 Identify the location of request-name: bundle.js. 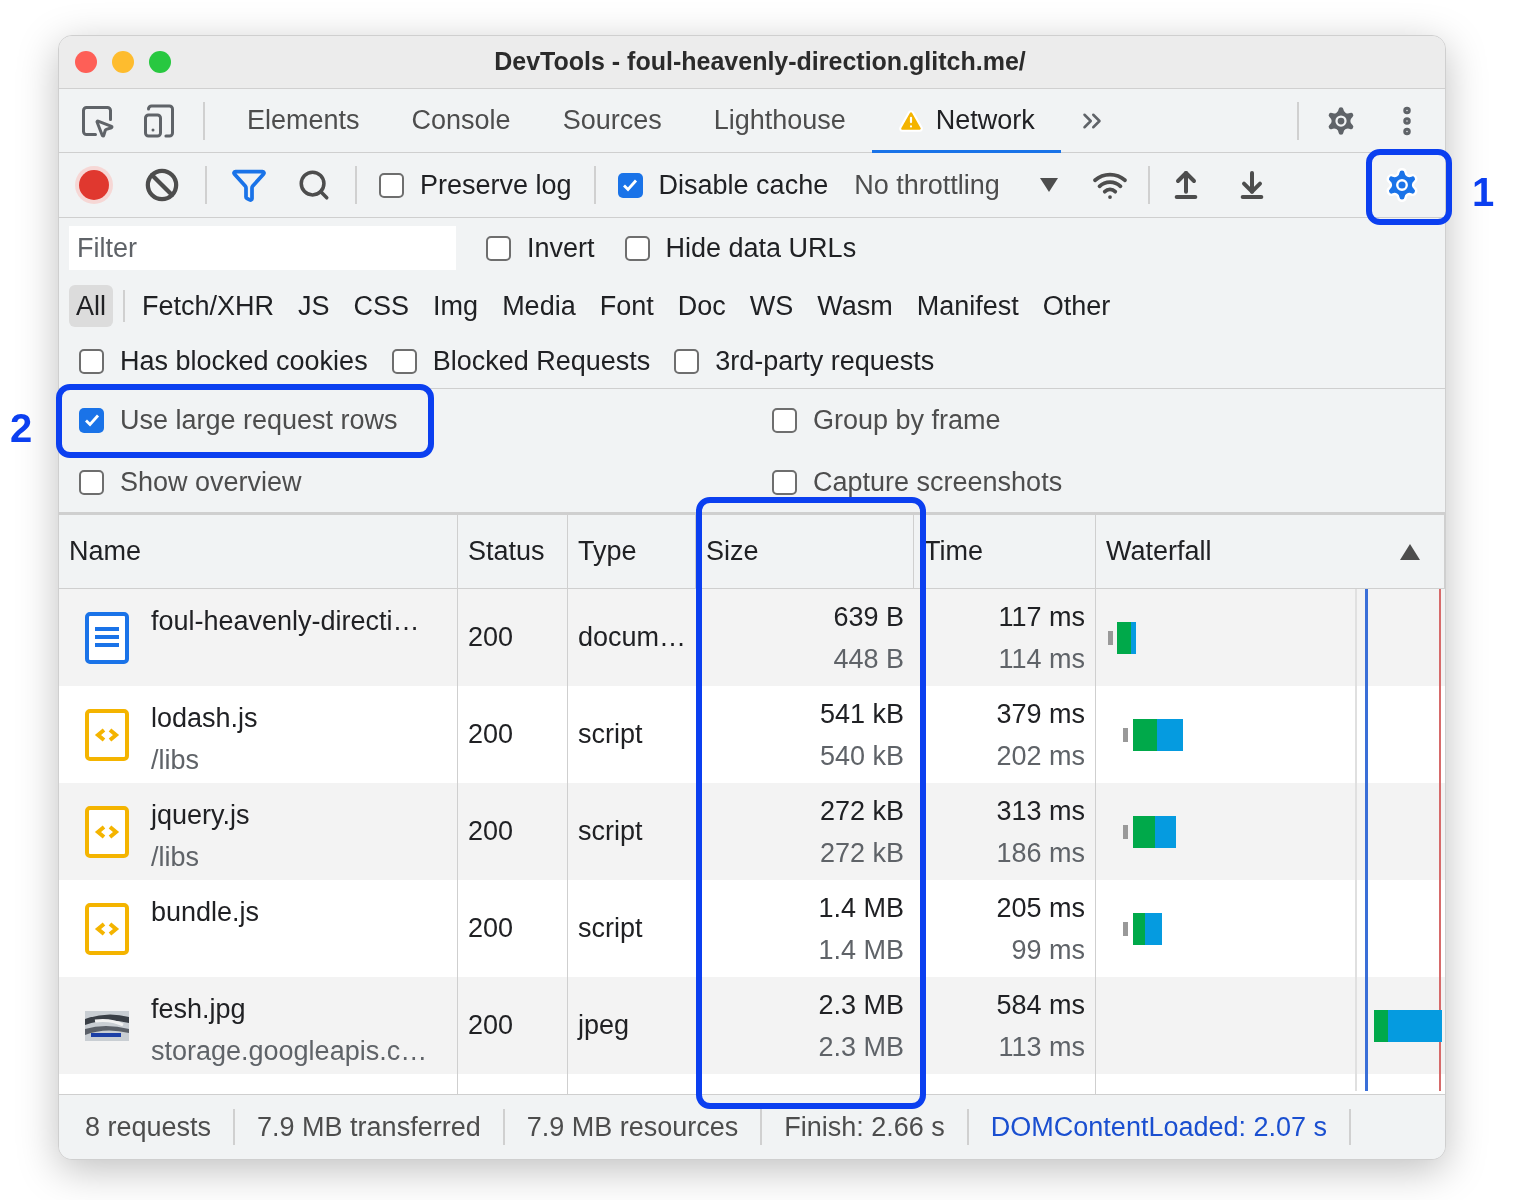
(205, 912).